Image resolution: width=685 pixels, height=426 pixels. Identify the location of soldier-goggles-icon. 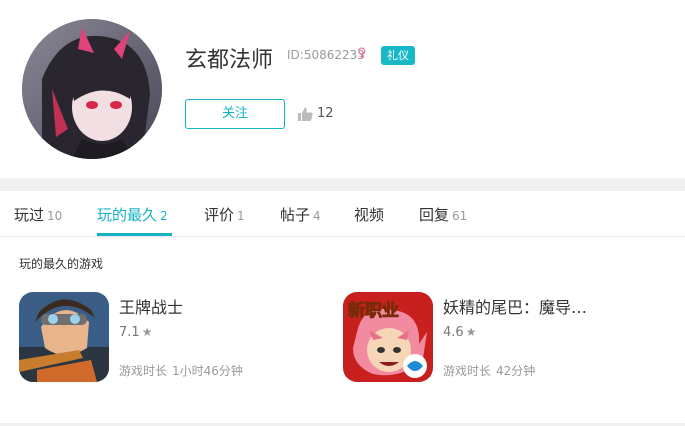
(64, 337).